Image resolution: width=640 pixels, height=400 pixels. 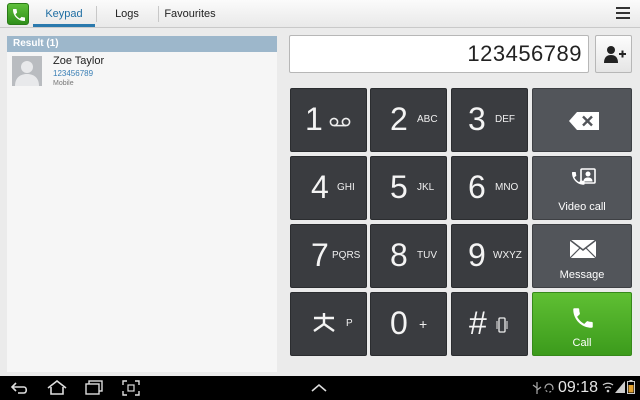 I want to click on tab-logs-label: Logs, so click(x=127, y=14).